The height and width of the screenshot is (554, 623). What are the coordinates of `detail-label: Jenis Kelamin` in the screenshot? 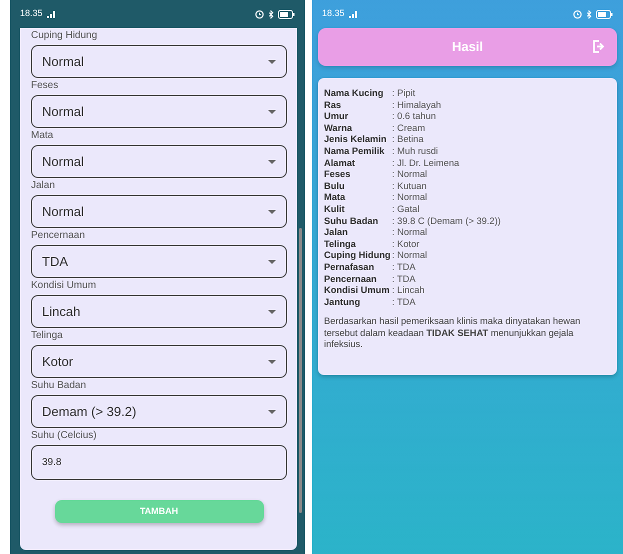 It's located at (356, 140).